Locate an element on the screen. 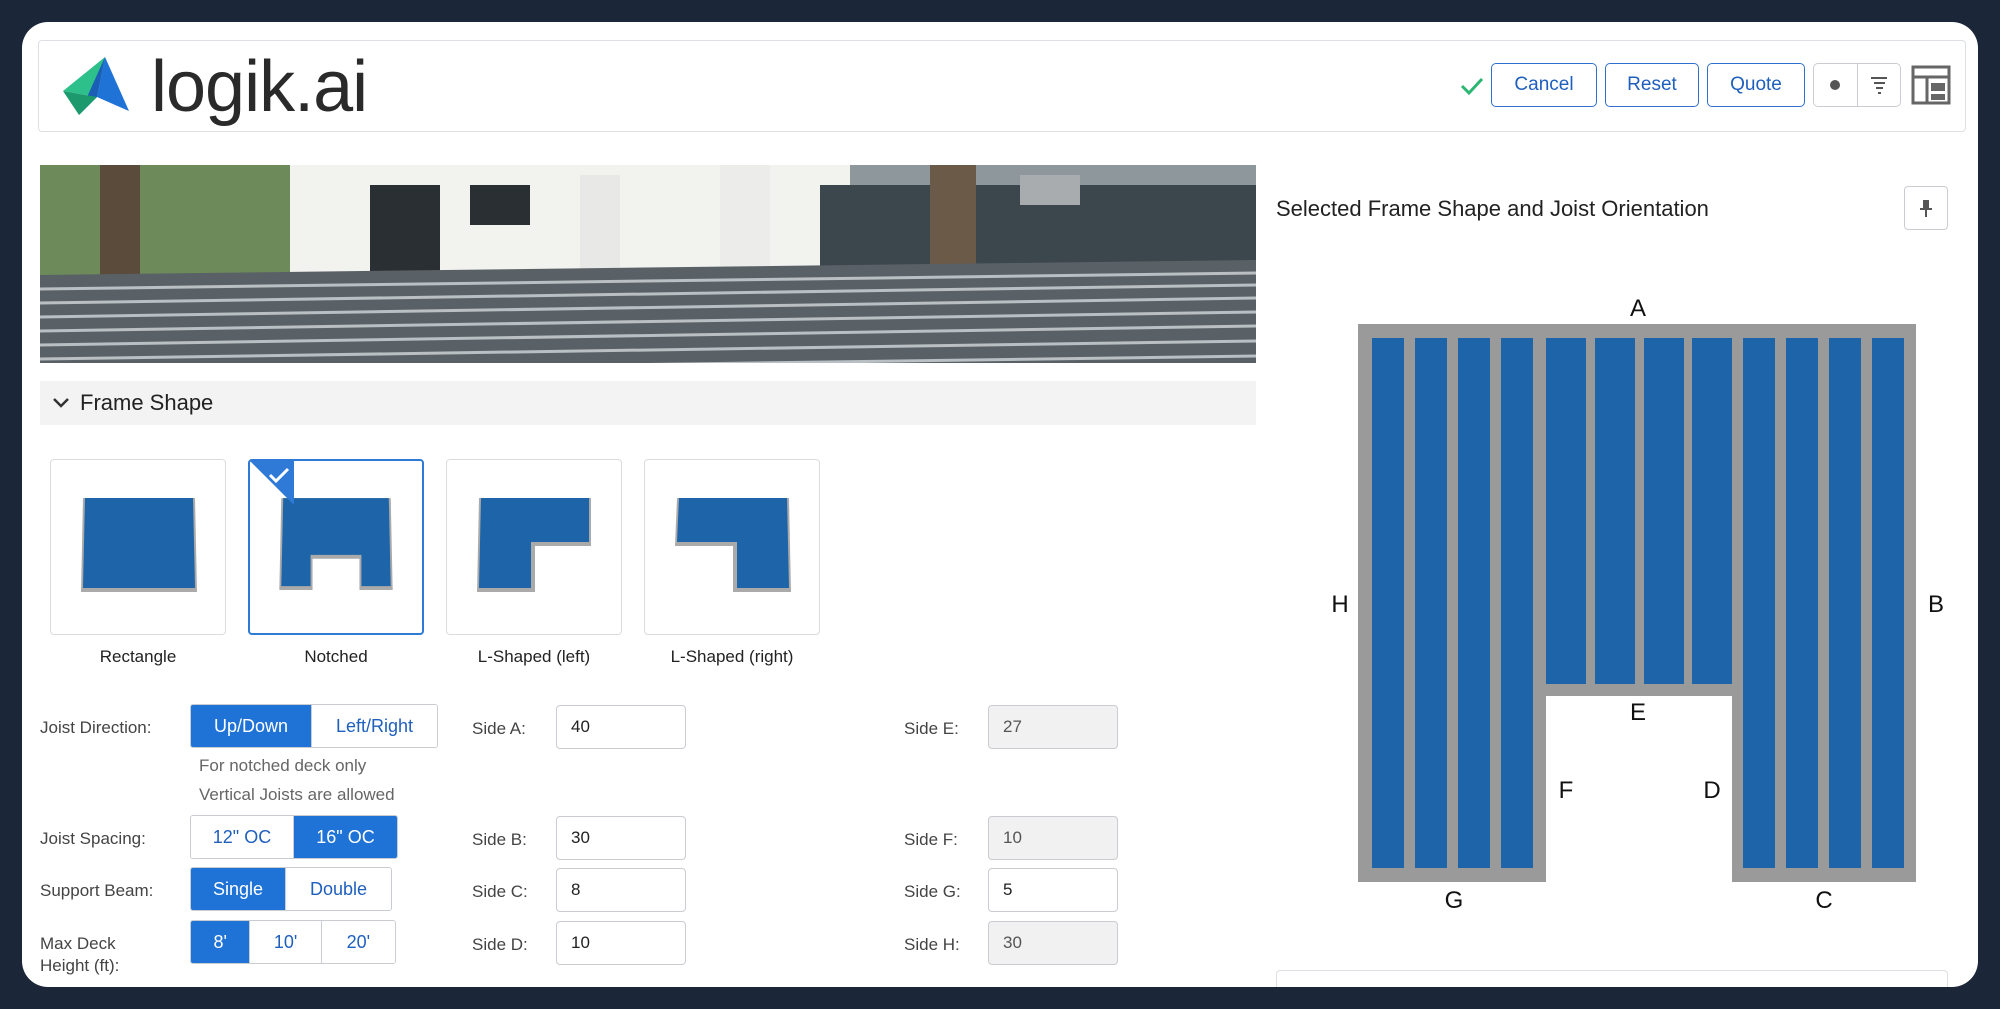 The height and width of the screenshot is (1009, 2000). beam-single-option: Single is located at coordinates (239, 889).